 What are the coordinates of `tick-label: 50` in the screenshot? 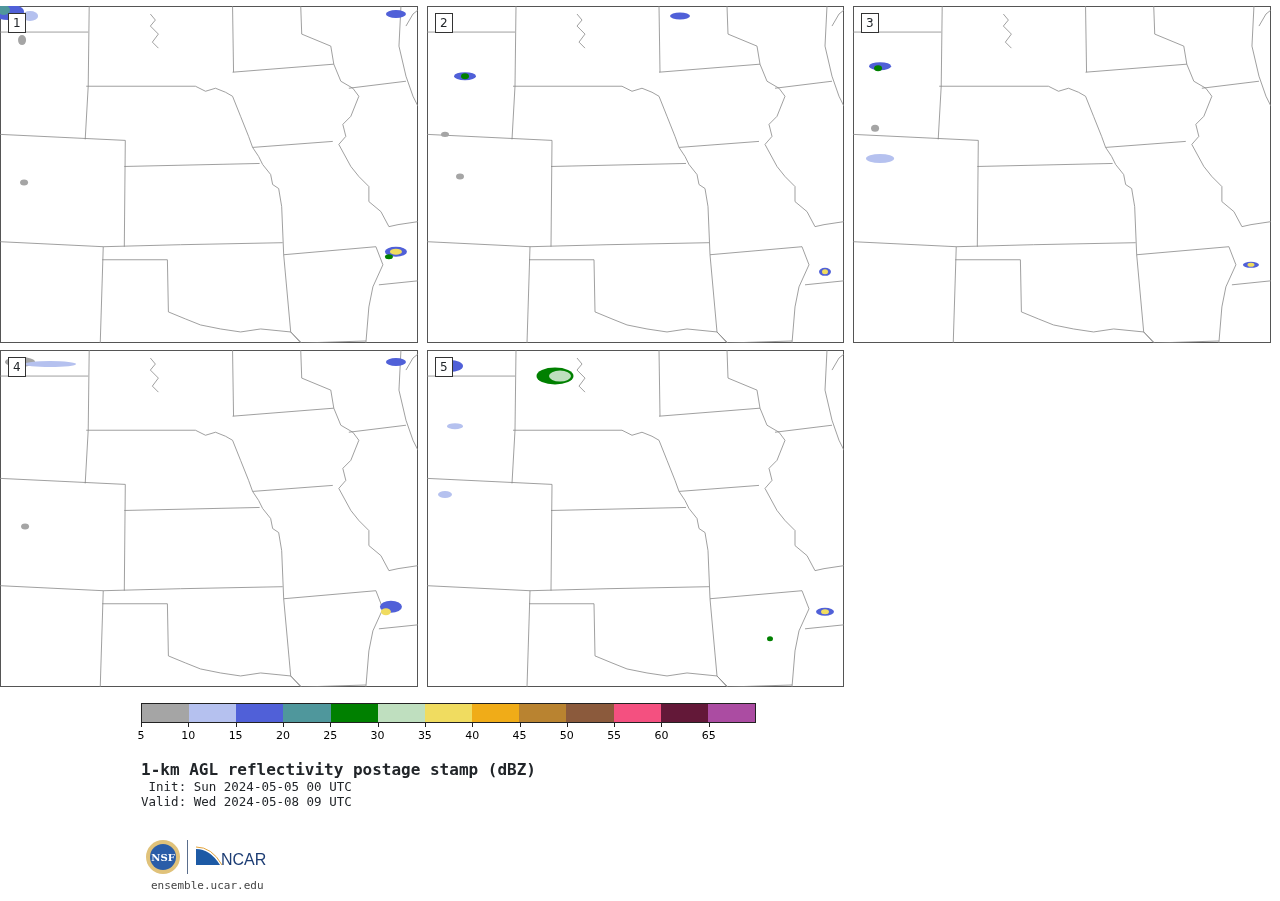 It's located at (566, 736).